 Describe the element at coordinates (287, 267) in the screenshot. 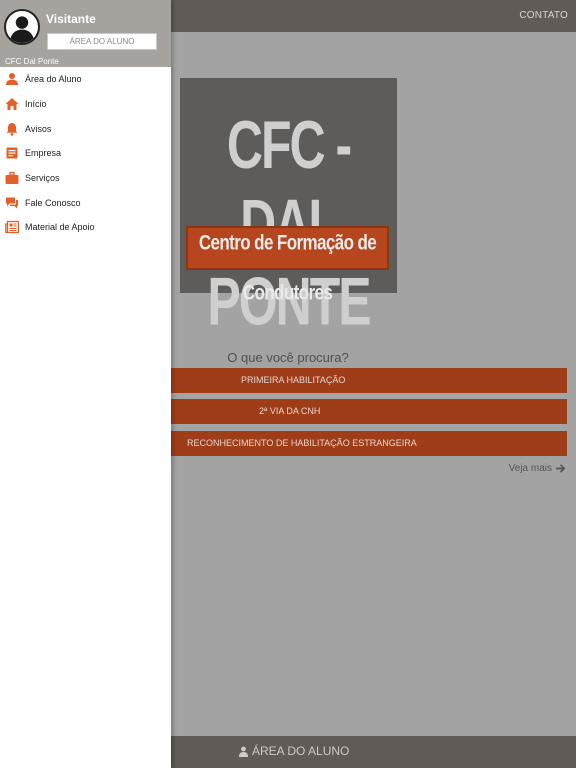

I see `logo-subtitle: Centro de Formação de Condutores` at that location.